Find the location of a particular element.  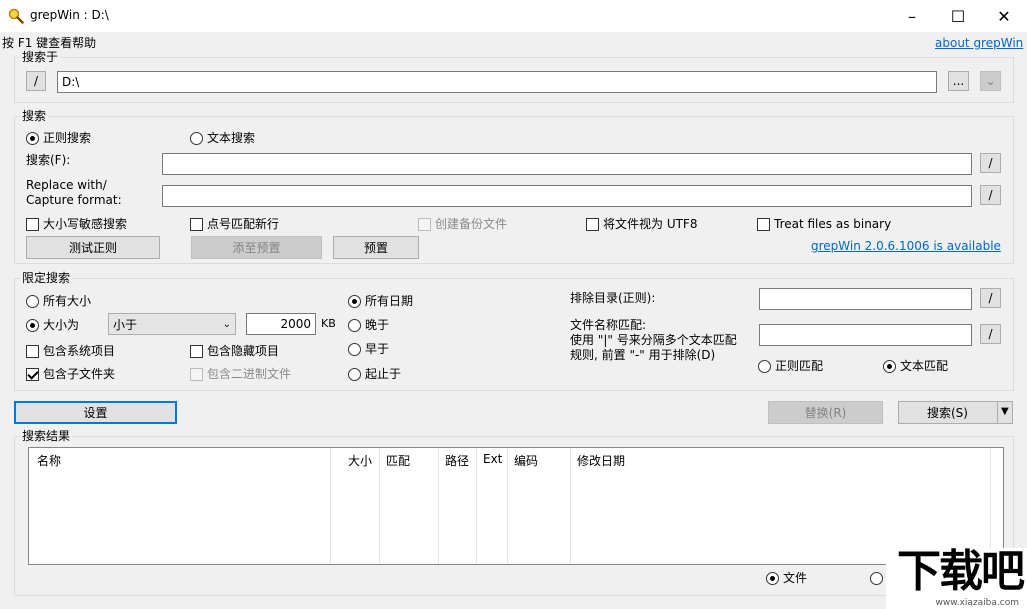

search-button: 搜索(S) ▼ is located at coordinates (955, 412).